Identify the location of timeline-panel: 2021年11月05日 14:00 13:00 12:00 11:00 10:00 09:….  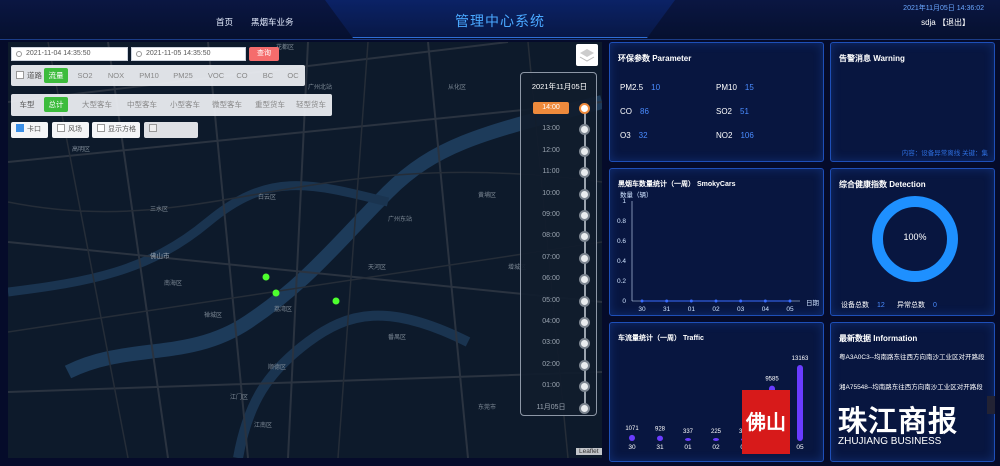
(558, 244).